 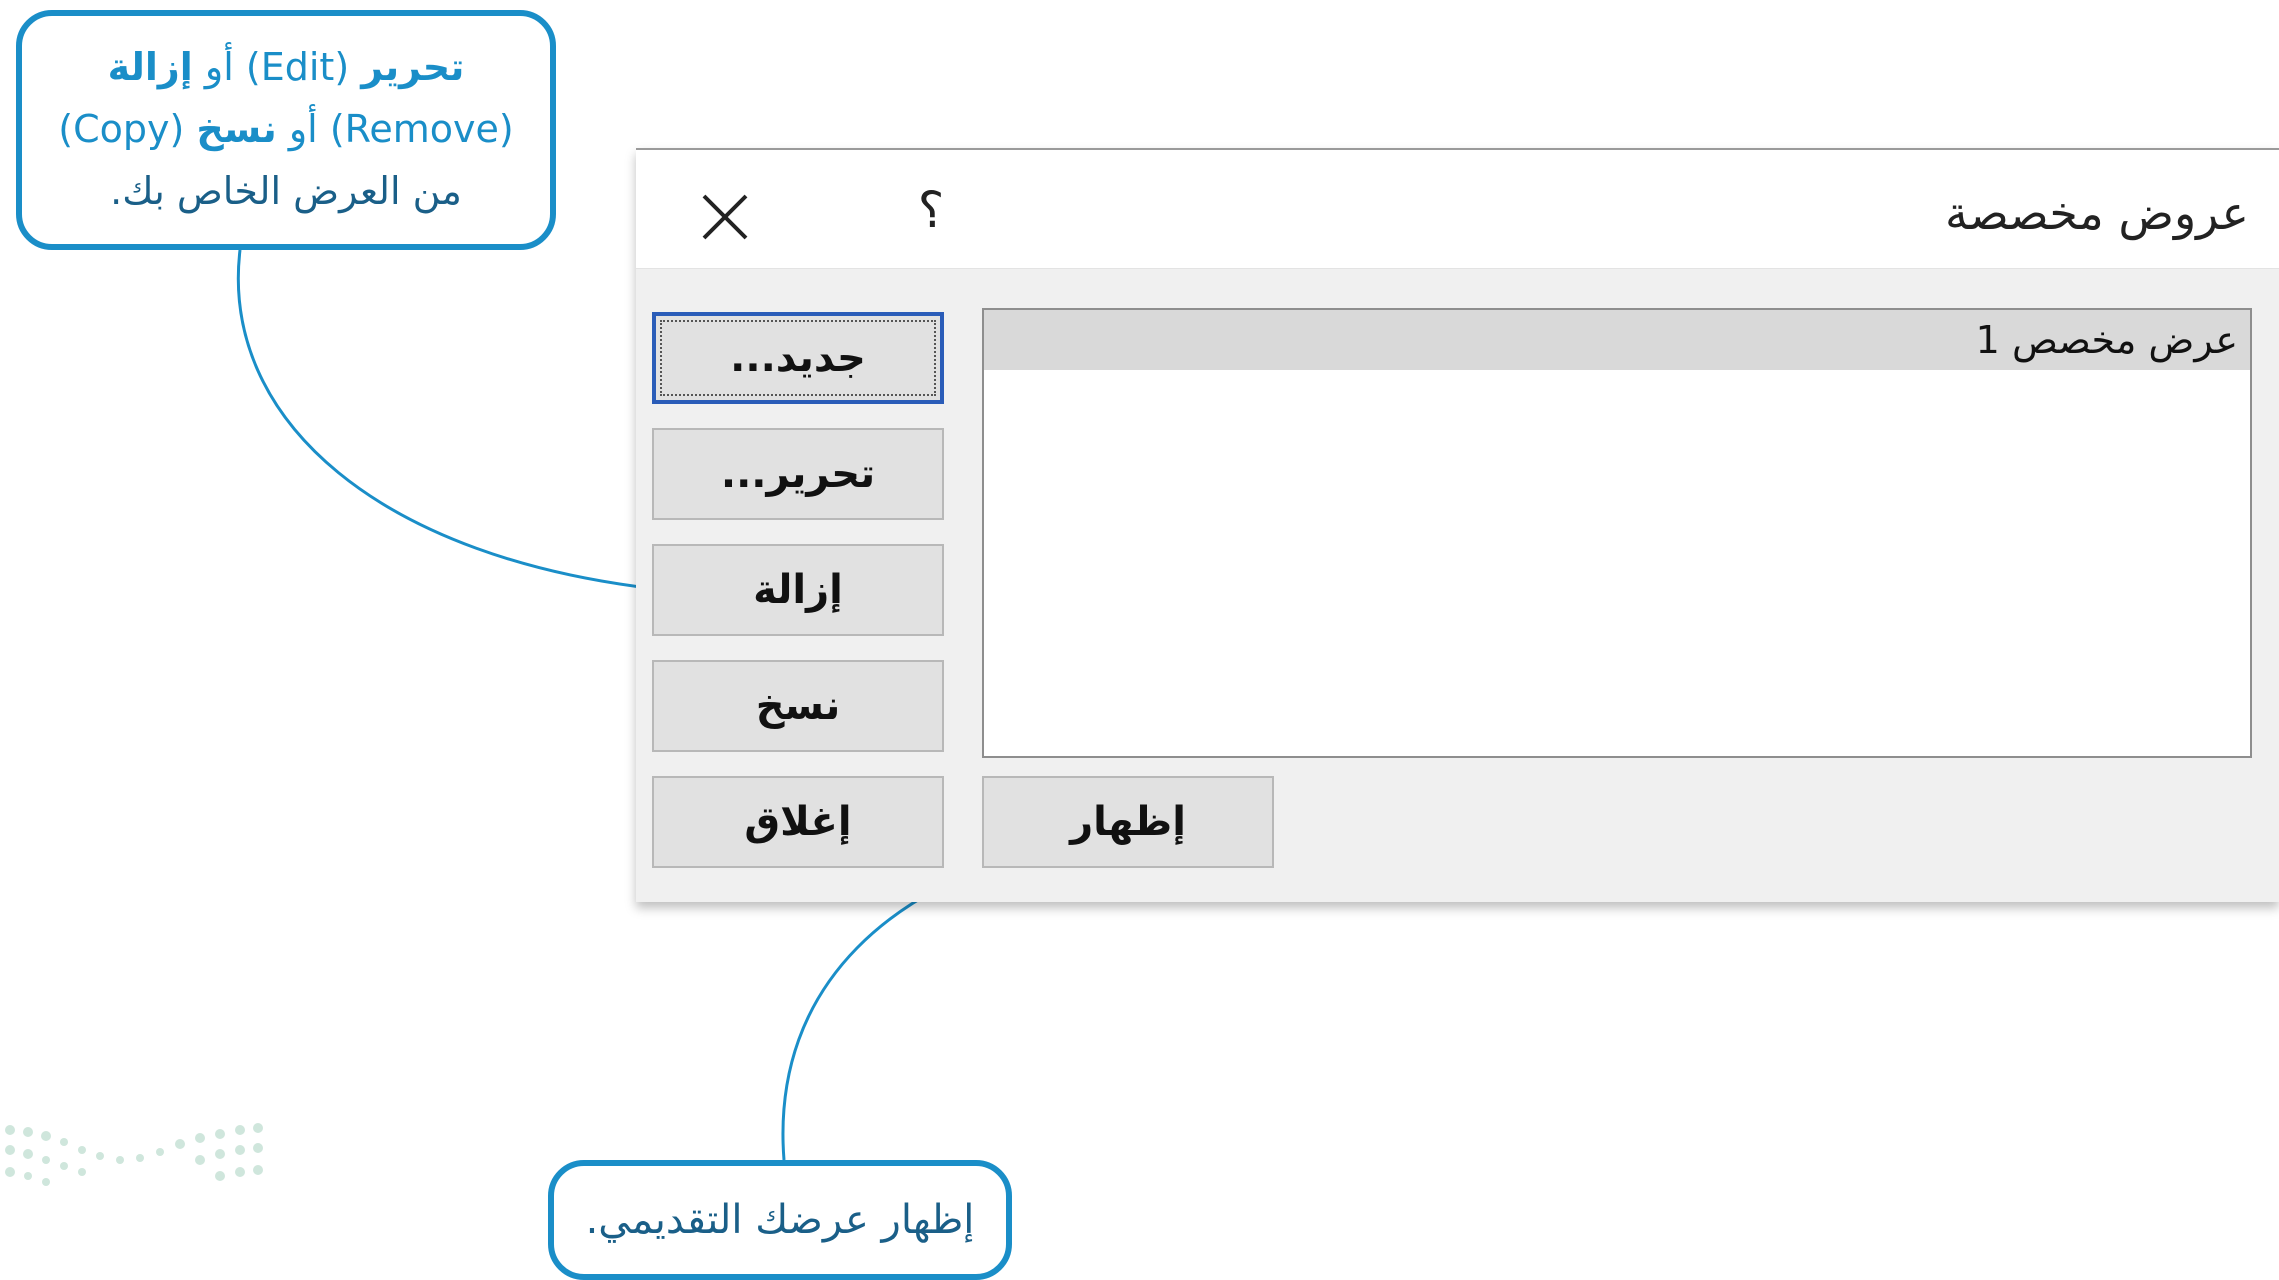 What do you see at coordinates (134, 1154) in the screenshot?
I see `logo-dots-icon` at bounding box center [134, 1154].